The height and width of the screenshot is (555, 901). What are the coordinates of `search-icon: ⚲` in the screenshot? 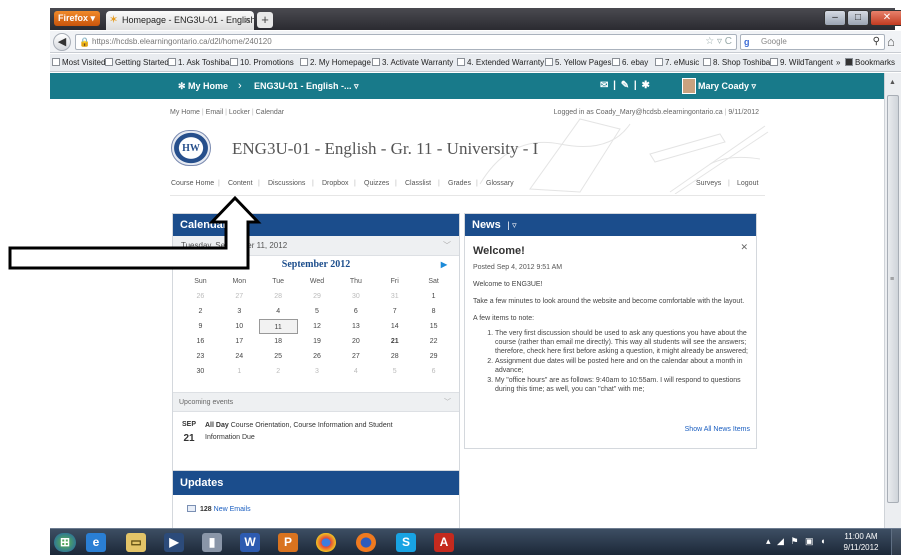 It's located at (876, 42).